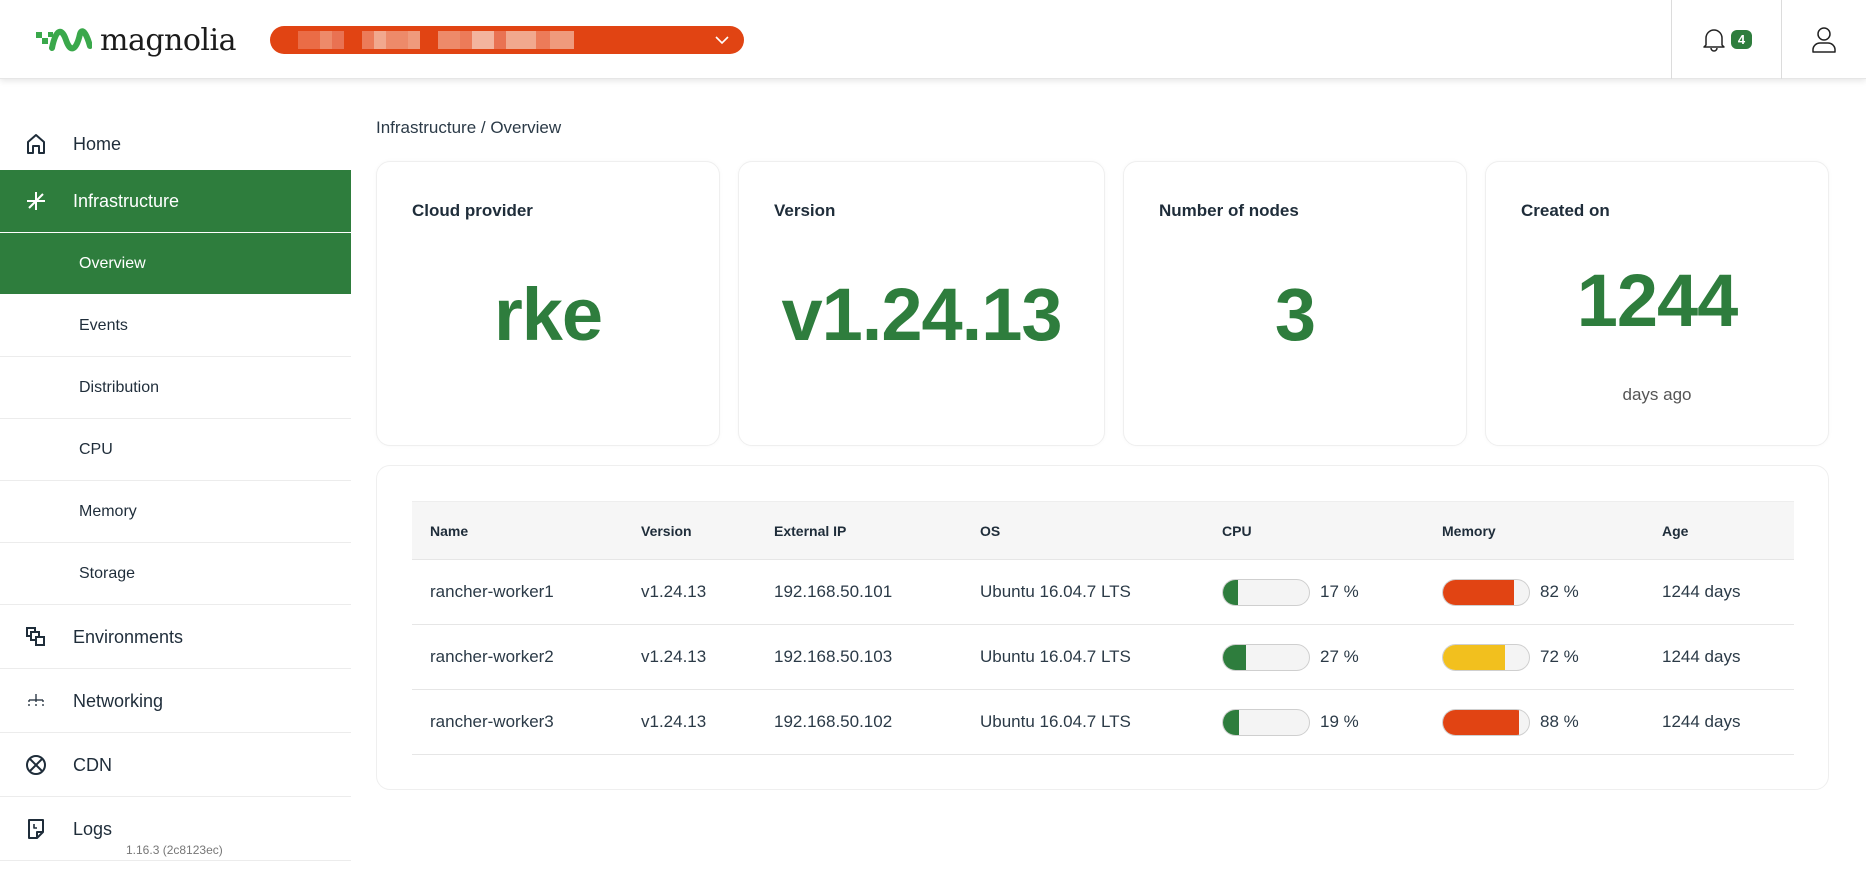 The height and width of the screenshot is (878, 1866). I want to click on sidebar-item-label: Home, so click(97, 143).